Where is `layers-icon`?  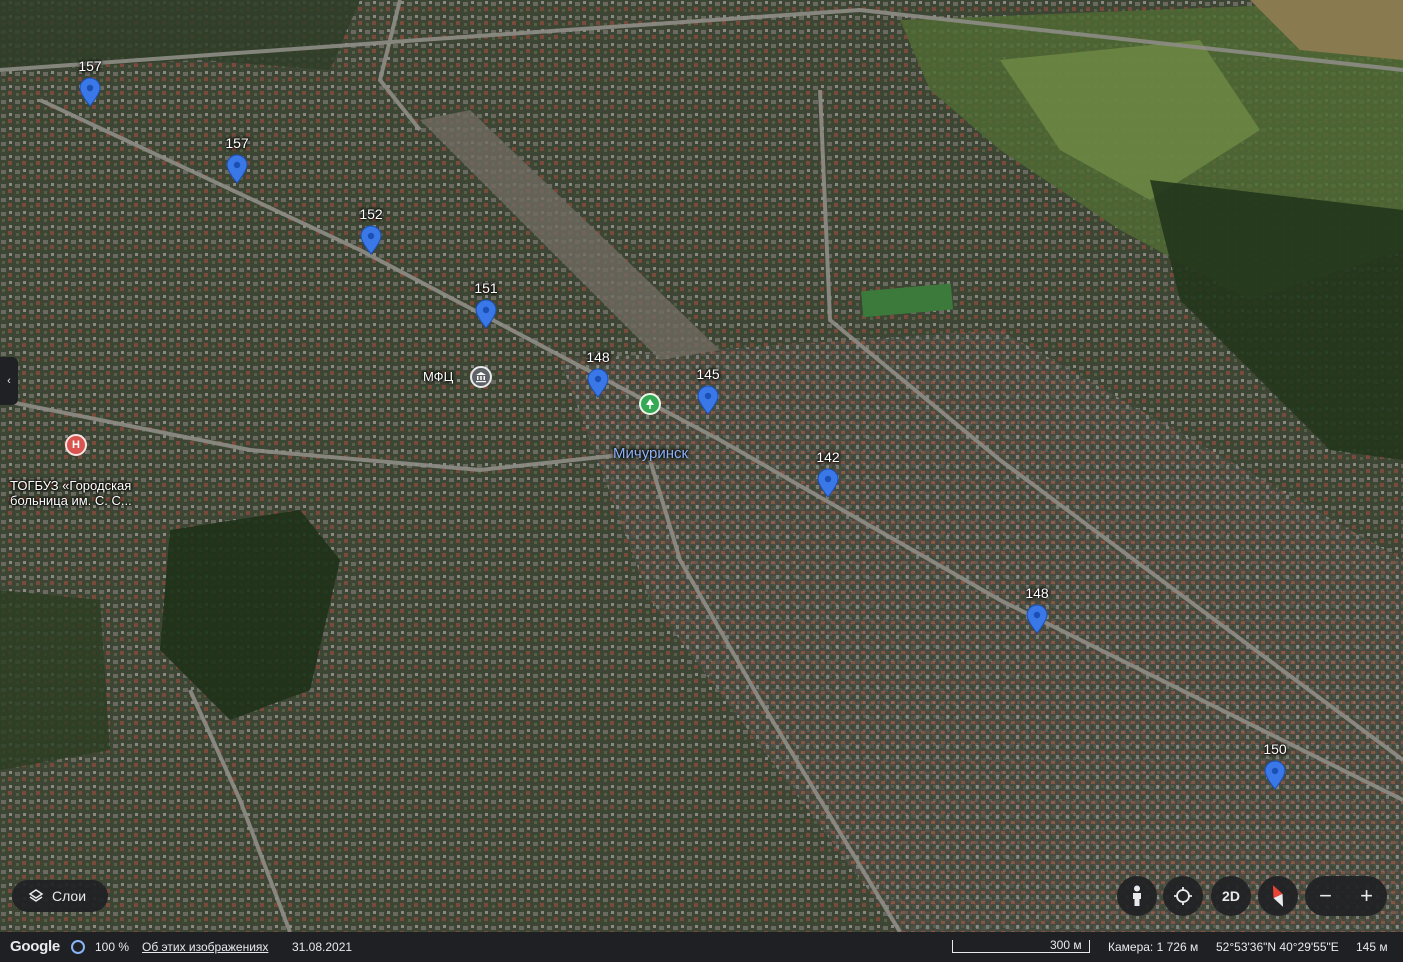
layers-icon is located at coordinates (36, 895).